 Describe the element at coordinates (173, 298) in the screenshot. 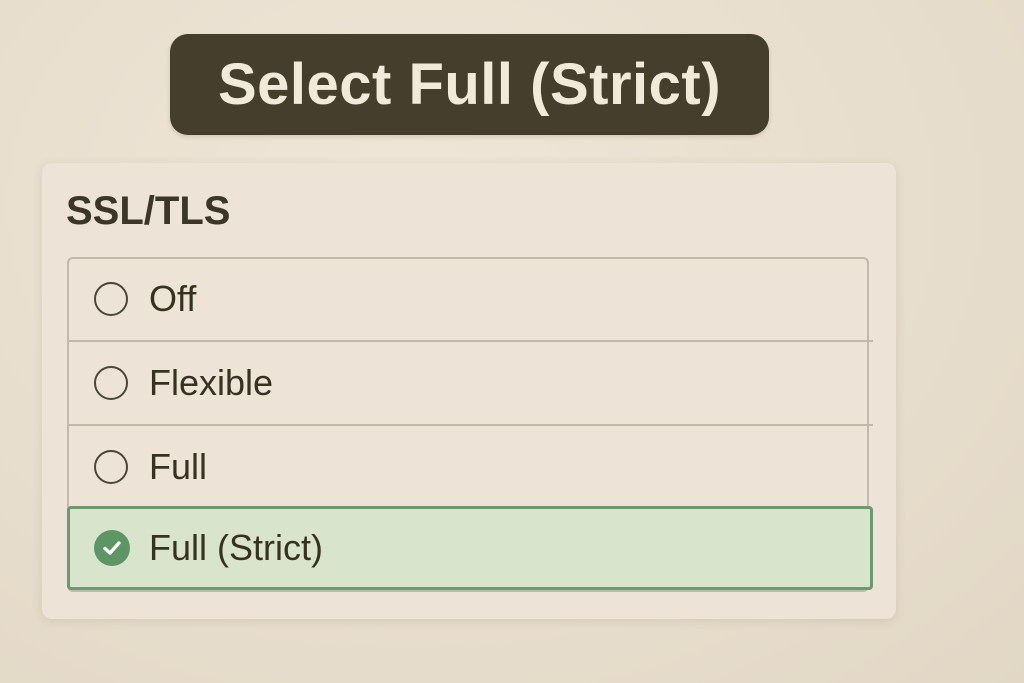

I see `option-label-off: Off` at that location.